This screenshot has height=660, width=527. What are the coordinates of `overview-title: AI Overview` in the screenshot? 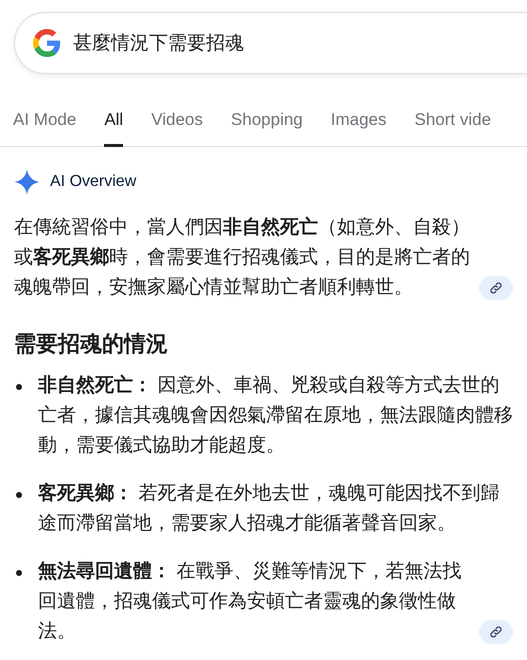 It's located at (93, 182).